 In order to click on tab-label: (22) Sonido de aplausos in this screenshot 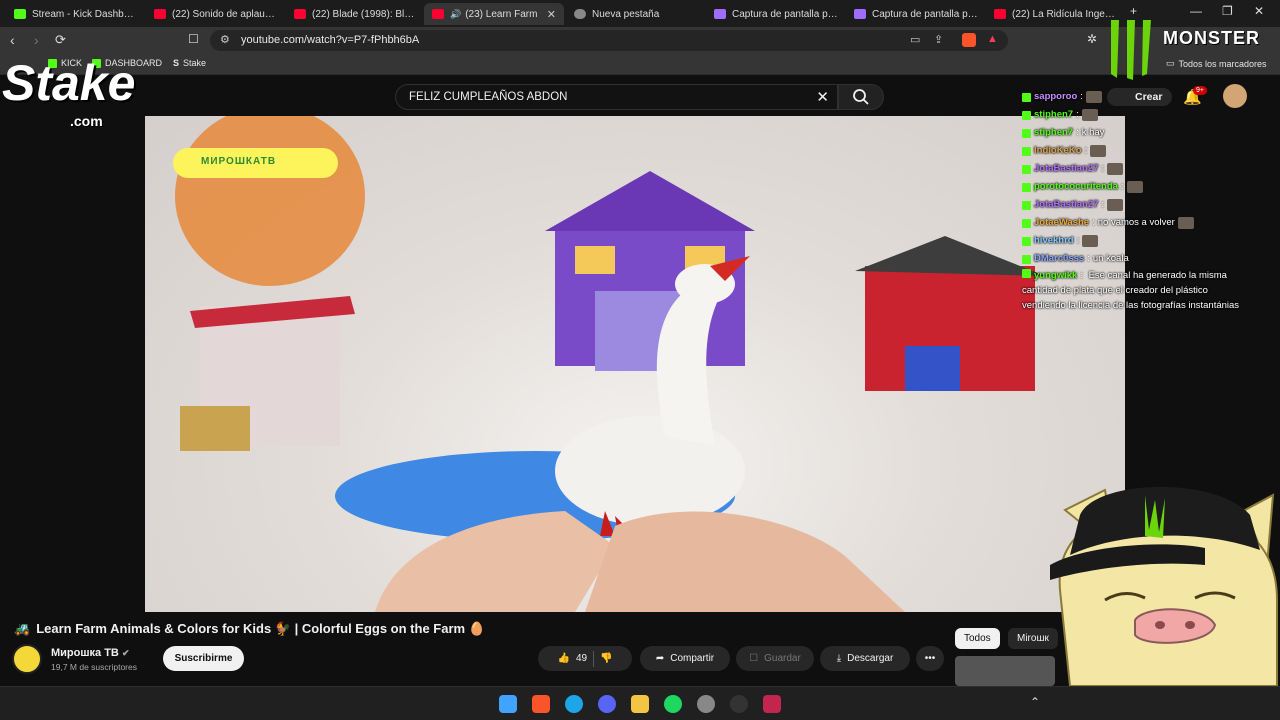, I will do `click(225, 14)`.